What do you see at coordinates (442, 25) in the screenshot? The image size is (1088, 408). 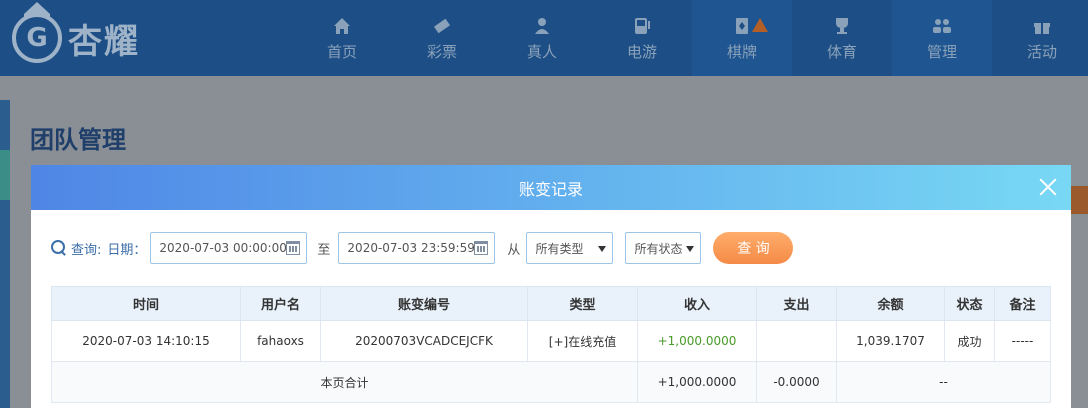 I see `ticket-icon` at bounding box center [442, 25].